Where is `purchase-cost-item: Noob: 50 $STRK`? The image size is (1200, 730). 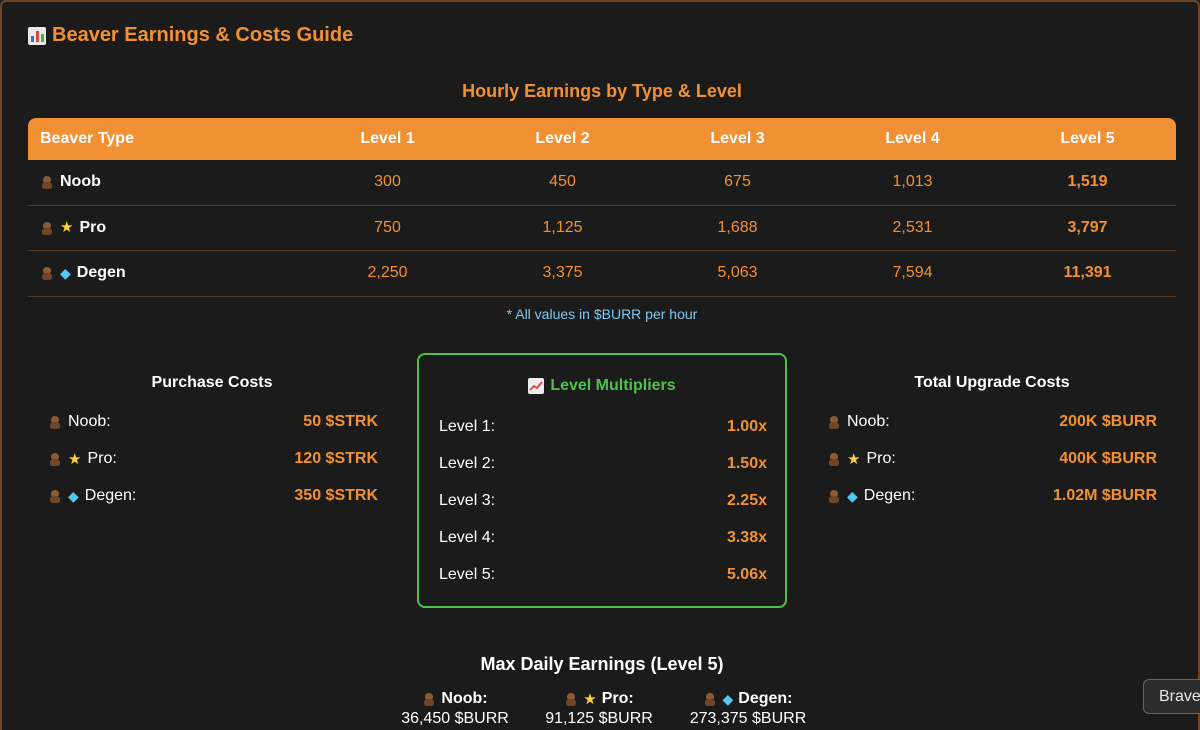 purchase-cost-item: Noob: 50 $STRK is located at coordinates (213, 422).